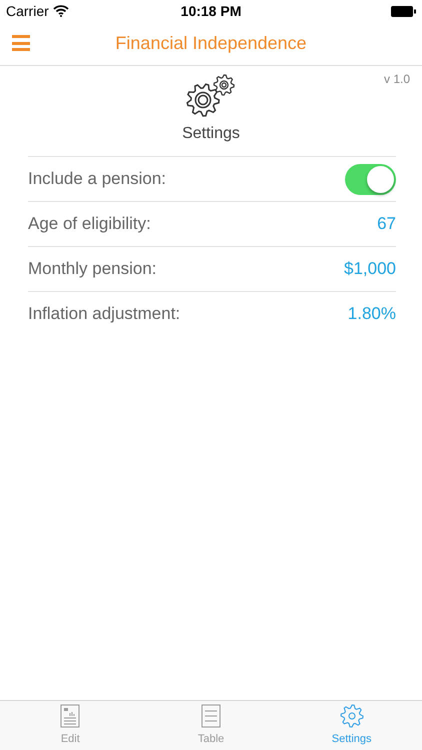 This screenshot has height=750, width=422. What do you see at coordinates (211, 96) in the screenshot?
I see `gears-icon` at bounding box center [211, 96].